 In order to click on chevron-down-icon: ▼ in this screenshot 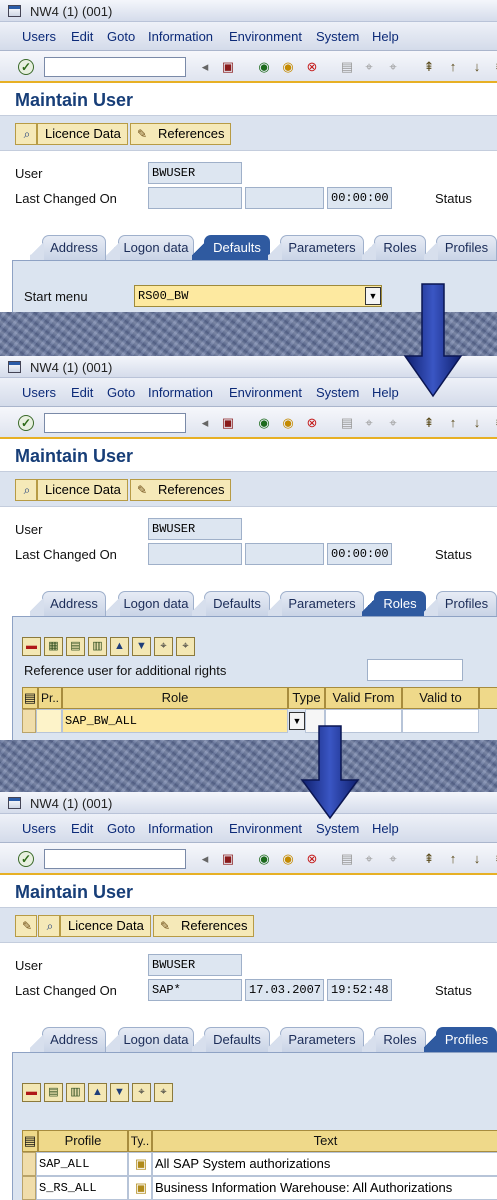, I will do `click(373, 296)`.